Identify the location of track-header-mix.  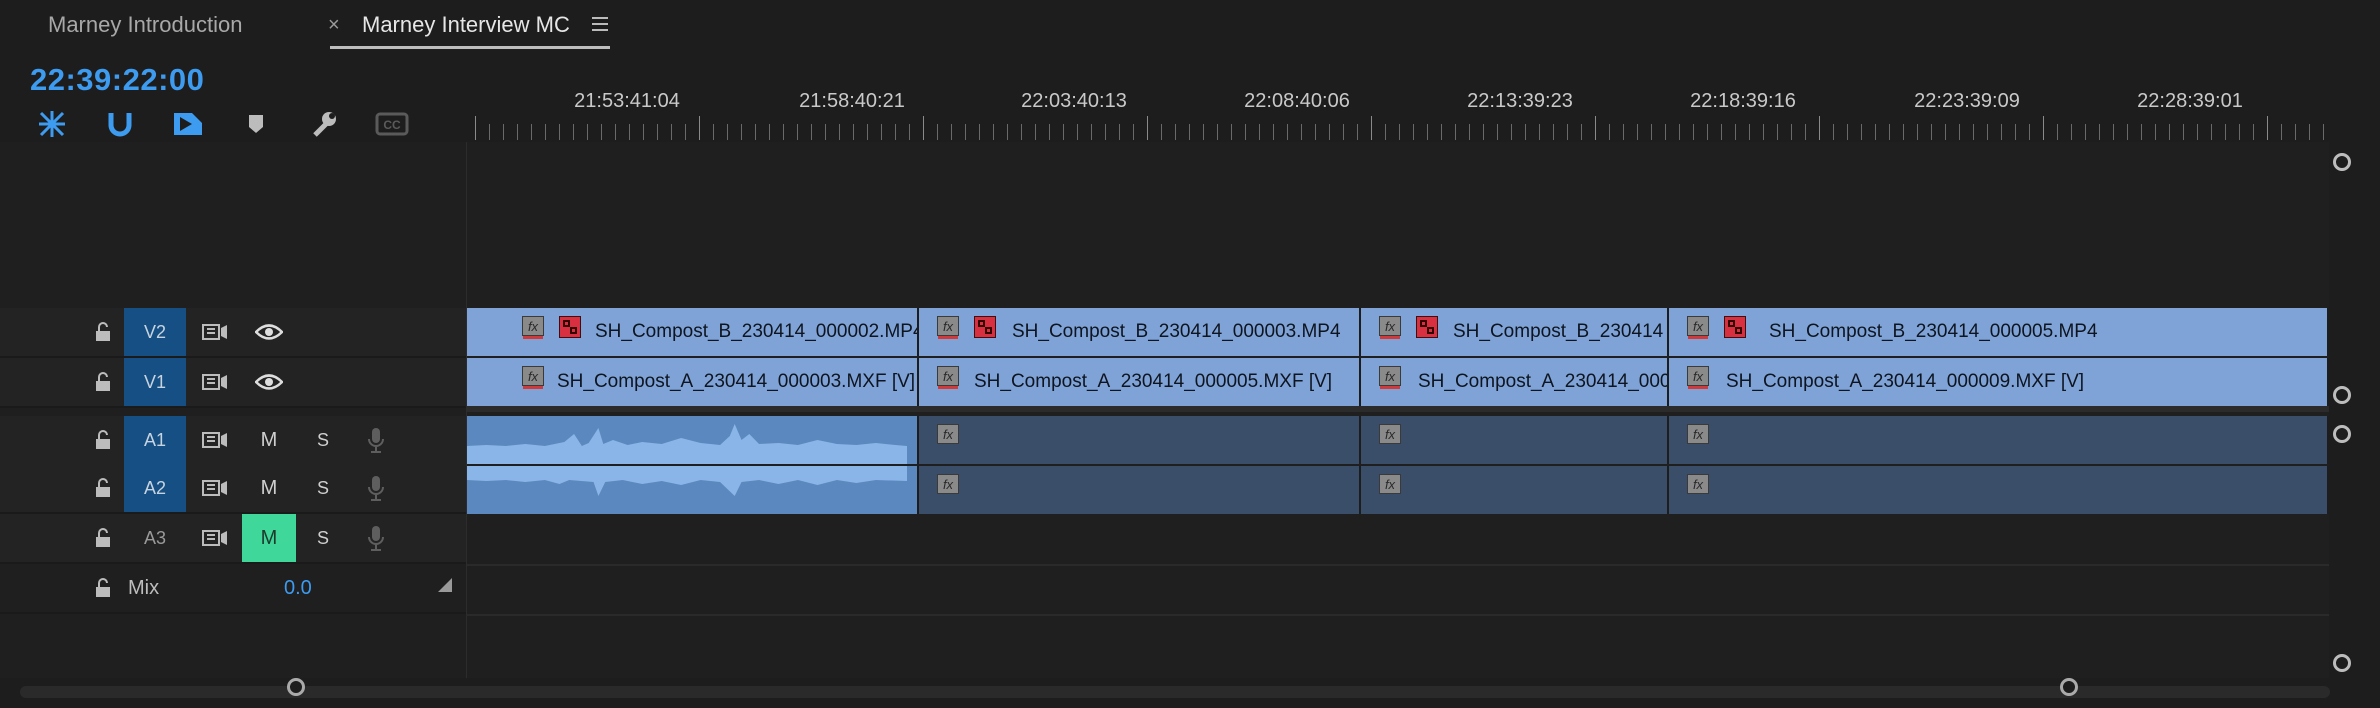
(233, 589).